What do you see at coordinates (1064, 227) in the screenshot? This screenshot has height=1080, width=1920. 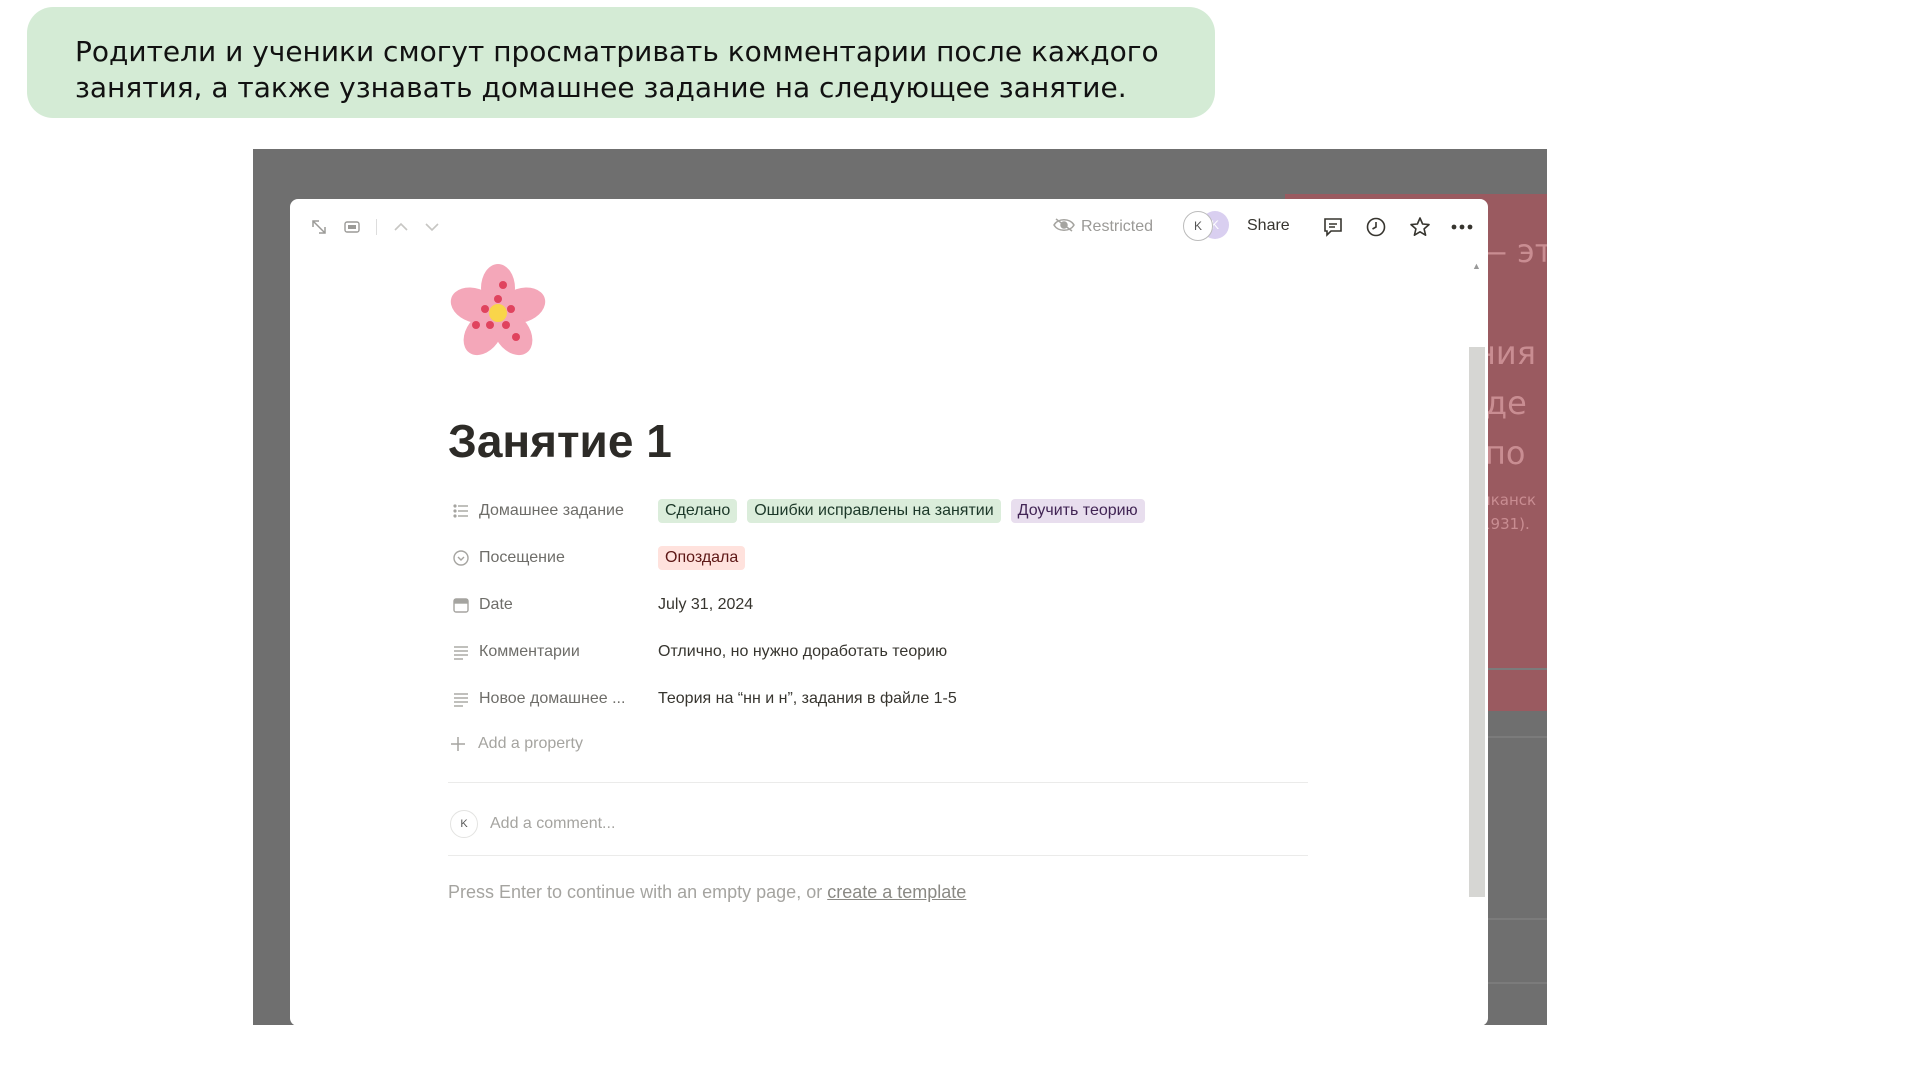 I see `eye-off-icon` at bounding box center [1064, 227].